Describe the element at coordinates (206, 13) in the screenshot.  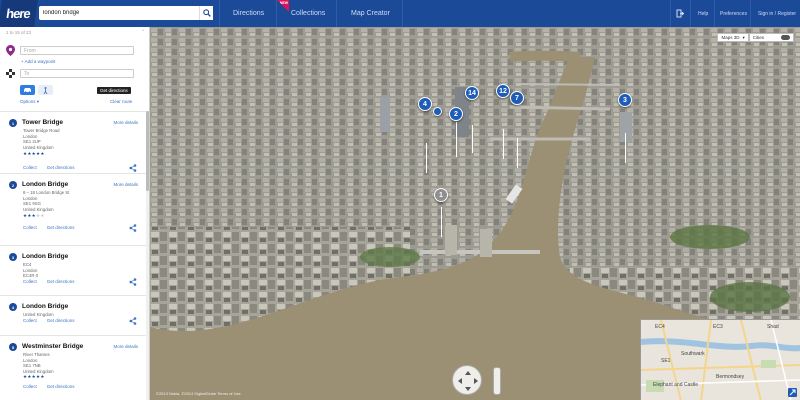
I see `search-button` at that location.